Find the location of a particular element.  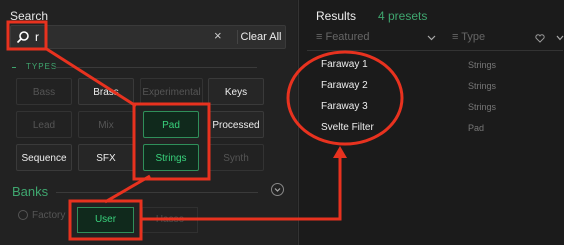

banks-label: Banks is located at coordinates (30, 191).